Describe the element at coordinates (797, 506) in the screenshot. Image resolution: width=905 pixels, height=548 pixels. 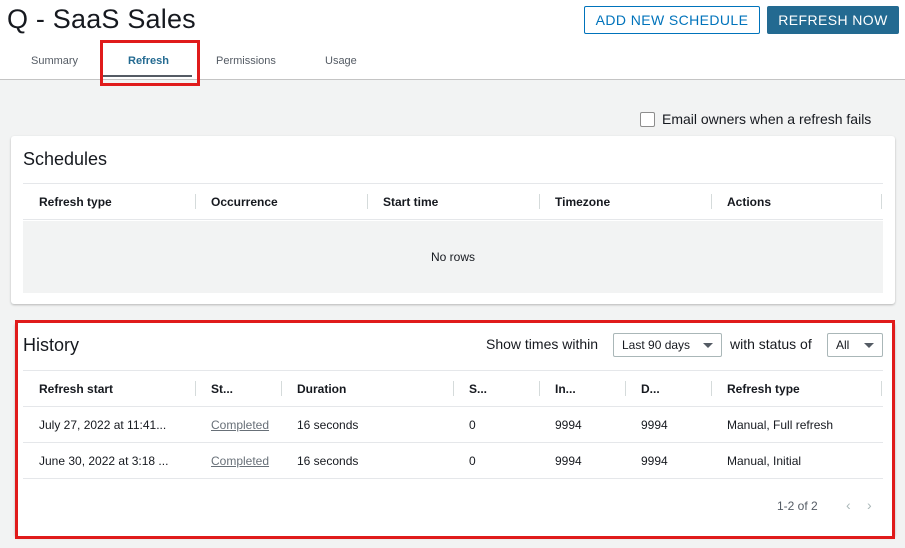
I see `pagination-count: 1-2 of 2` at that location.